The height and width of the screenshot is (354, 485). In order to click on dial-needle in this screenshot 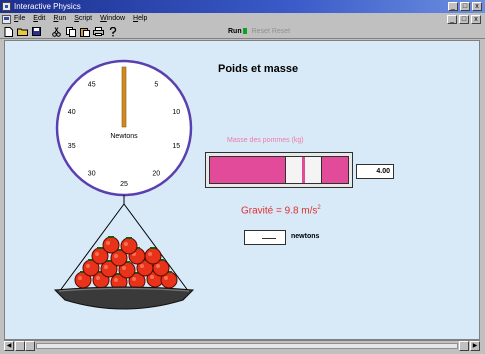, I will do `click(124, 97)`.